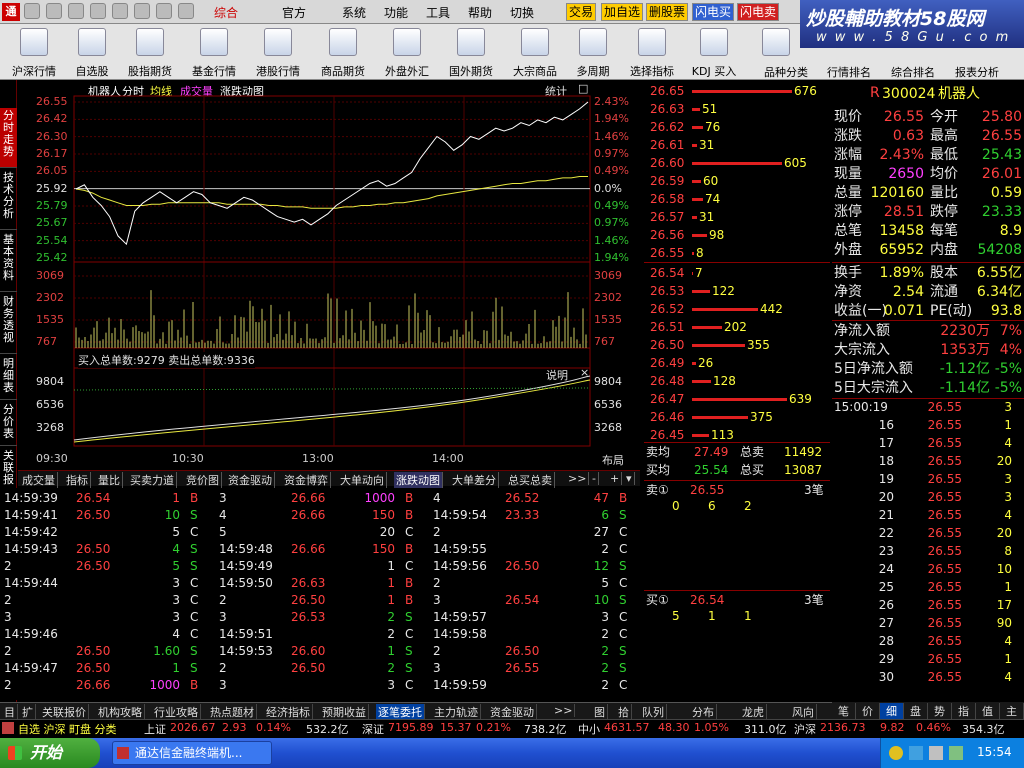 The height and width of the screenshot is (768, 1024). What do you see at coordinates (564, 710) in the screenshot?
I see `nav-tab: >>` at bounding box center [564, 710].